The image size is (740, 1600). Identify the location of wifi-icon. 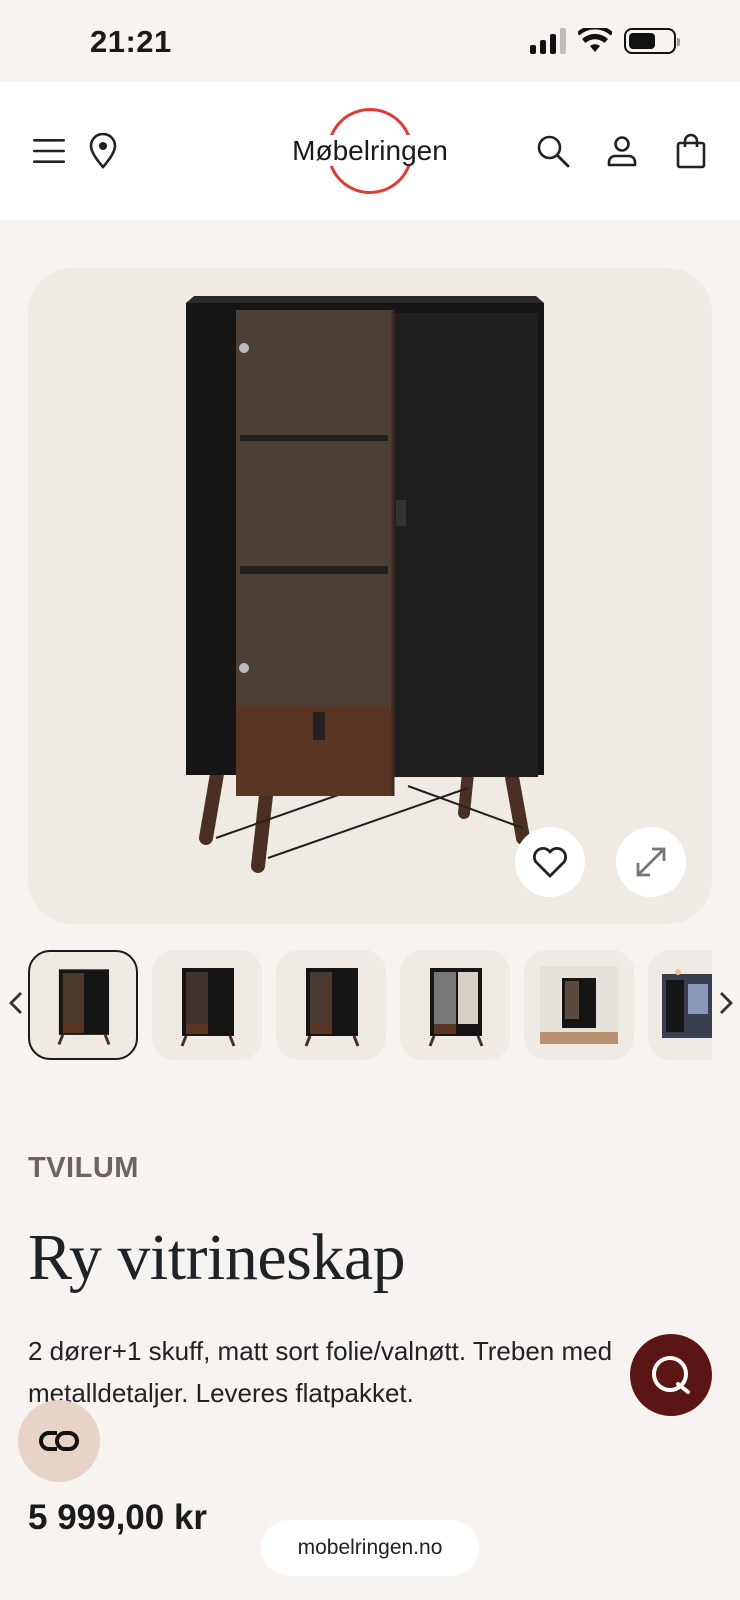
(595, 40).